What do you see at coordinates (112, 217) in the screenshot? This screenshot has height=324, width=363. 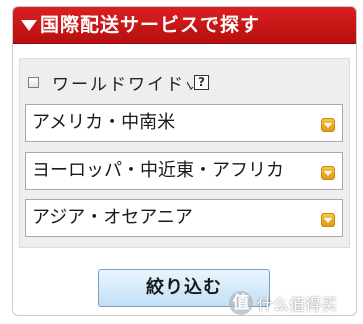 I see `region-select-value: アジア・オセアニア` at bounding box center [112, 217].